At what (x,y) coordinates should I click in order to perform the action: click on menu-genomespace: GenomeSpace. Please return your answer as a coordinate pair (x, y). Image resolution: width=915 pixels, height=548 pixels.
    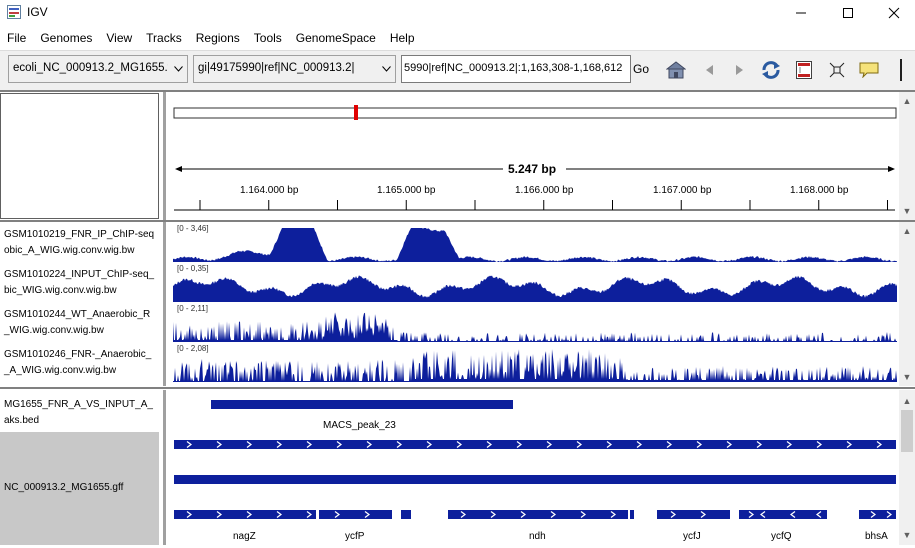
    Looking at the image, I should click on (336, 38).